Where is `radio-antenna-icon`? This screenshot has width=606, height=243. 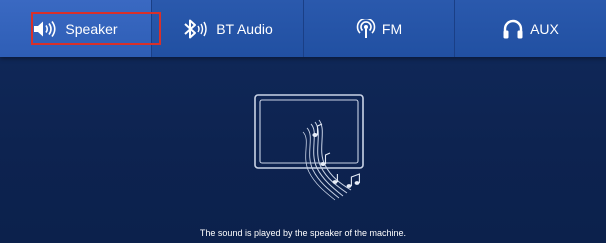
radio-antenna-icon is located at coordinates (366, 28).